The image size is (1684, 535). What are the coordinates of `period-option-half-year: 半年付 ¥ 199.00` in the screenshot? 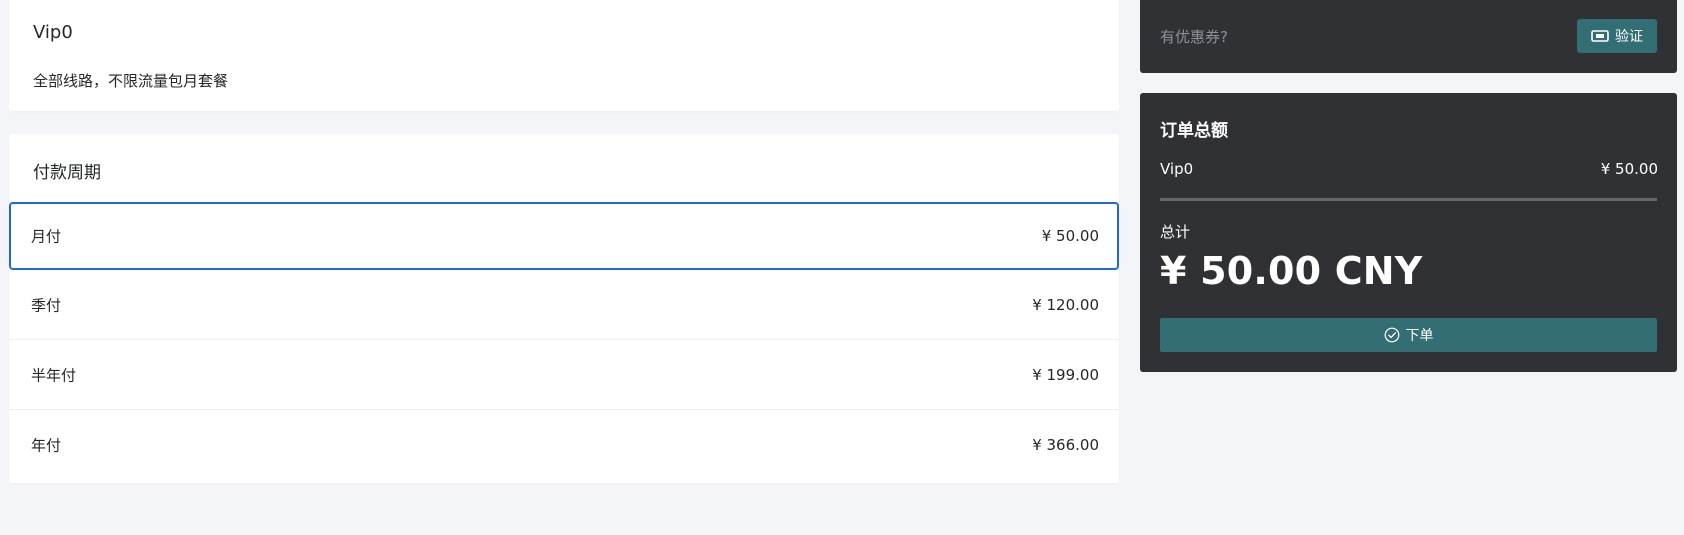 It's located at (564, 375).